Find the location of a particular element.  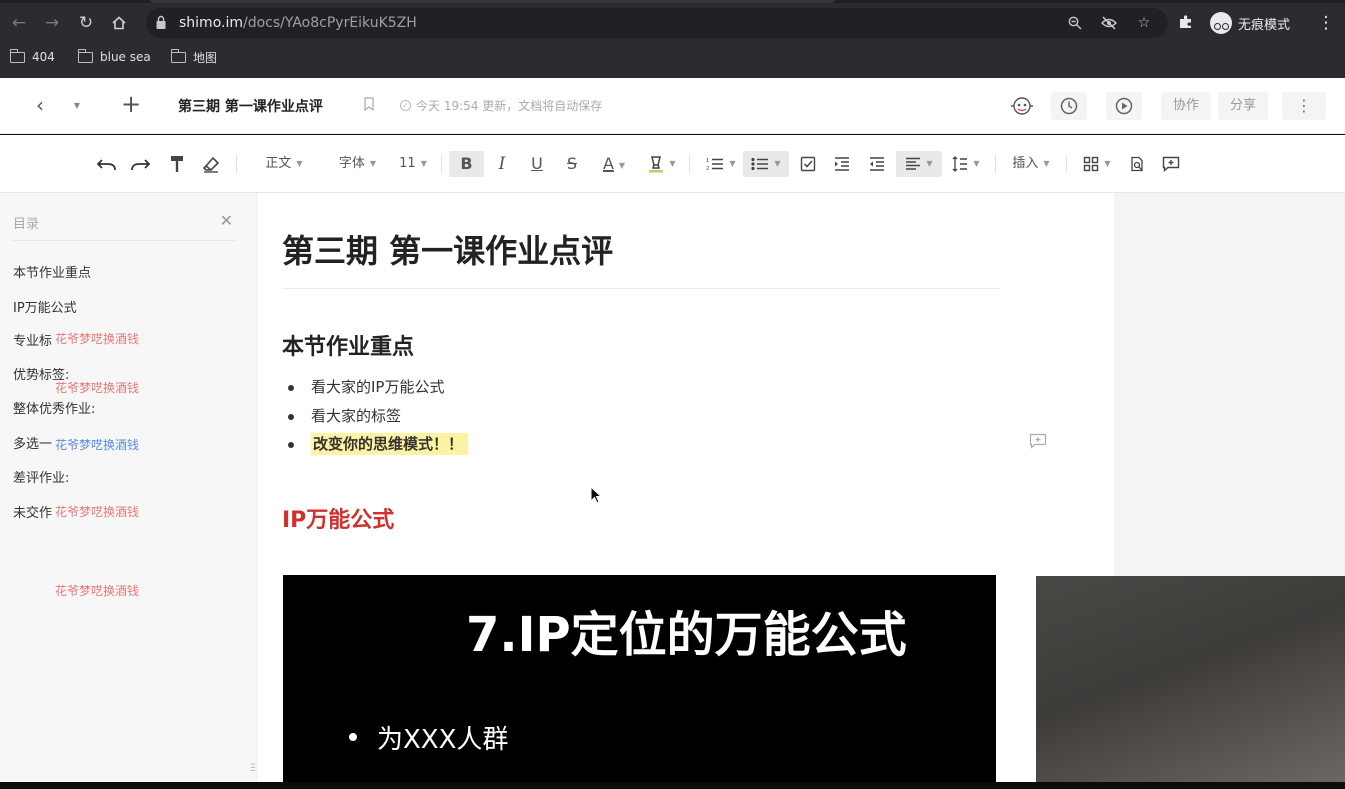

check-circle-icon: ✓ is located at coordinates (405, 105).